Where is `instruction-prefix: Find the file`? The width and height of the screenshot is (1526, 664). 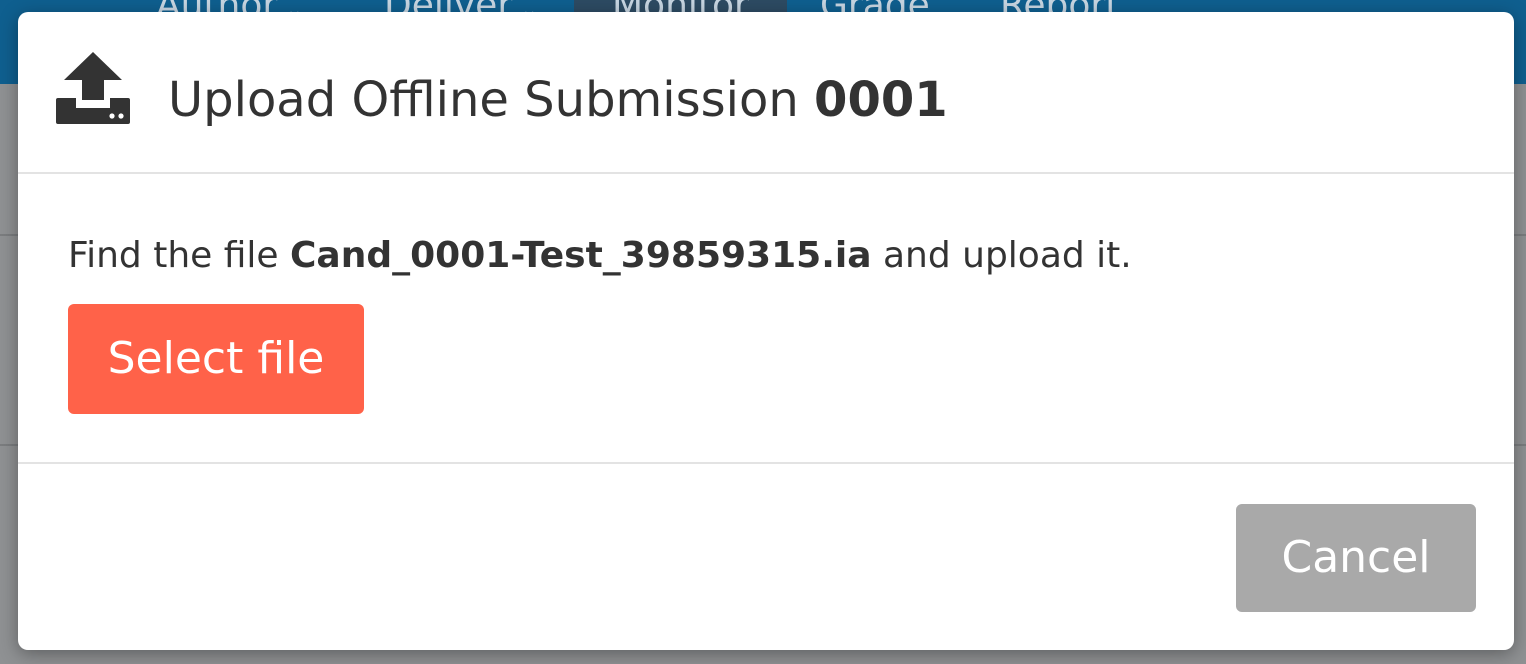 instruction-prefix: Find the file is located at coordinates (173, 255).